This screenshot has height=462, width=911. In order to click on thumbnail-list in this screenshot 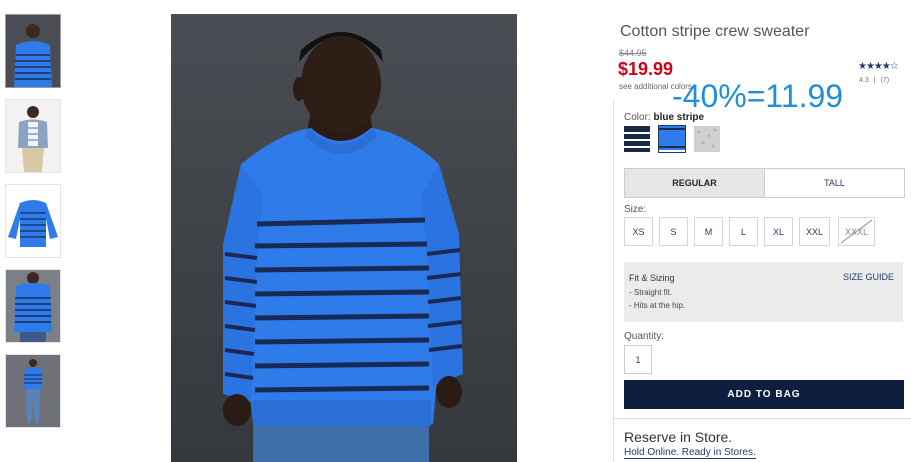, I will do `click(33, 226)`.